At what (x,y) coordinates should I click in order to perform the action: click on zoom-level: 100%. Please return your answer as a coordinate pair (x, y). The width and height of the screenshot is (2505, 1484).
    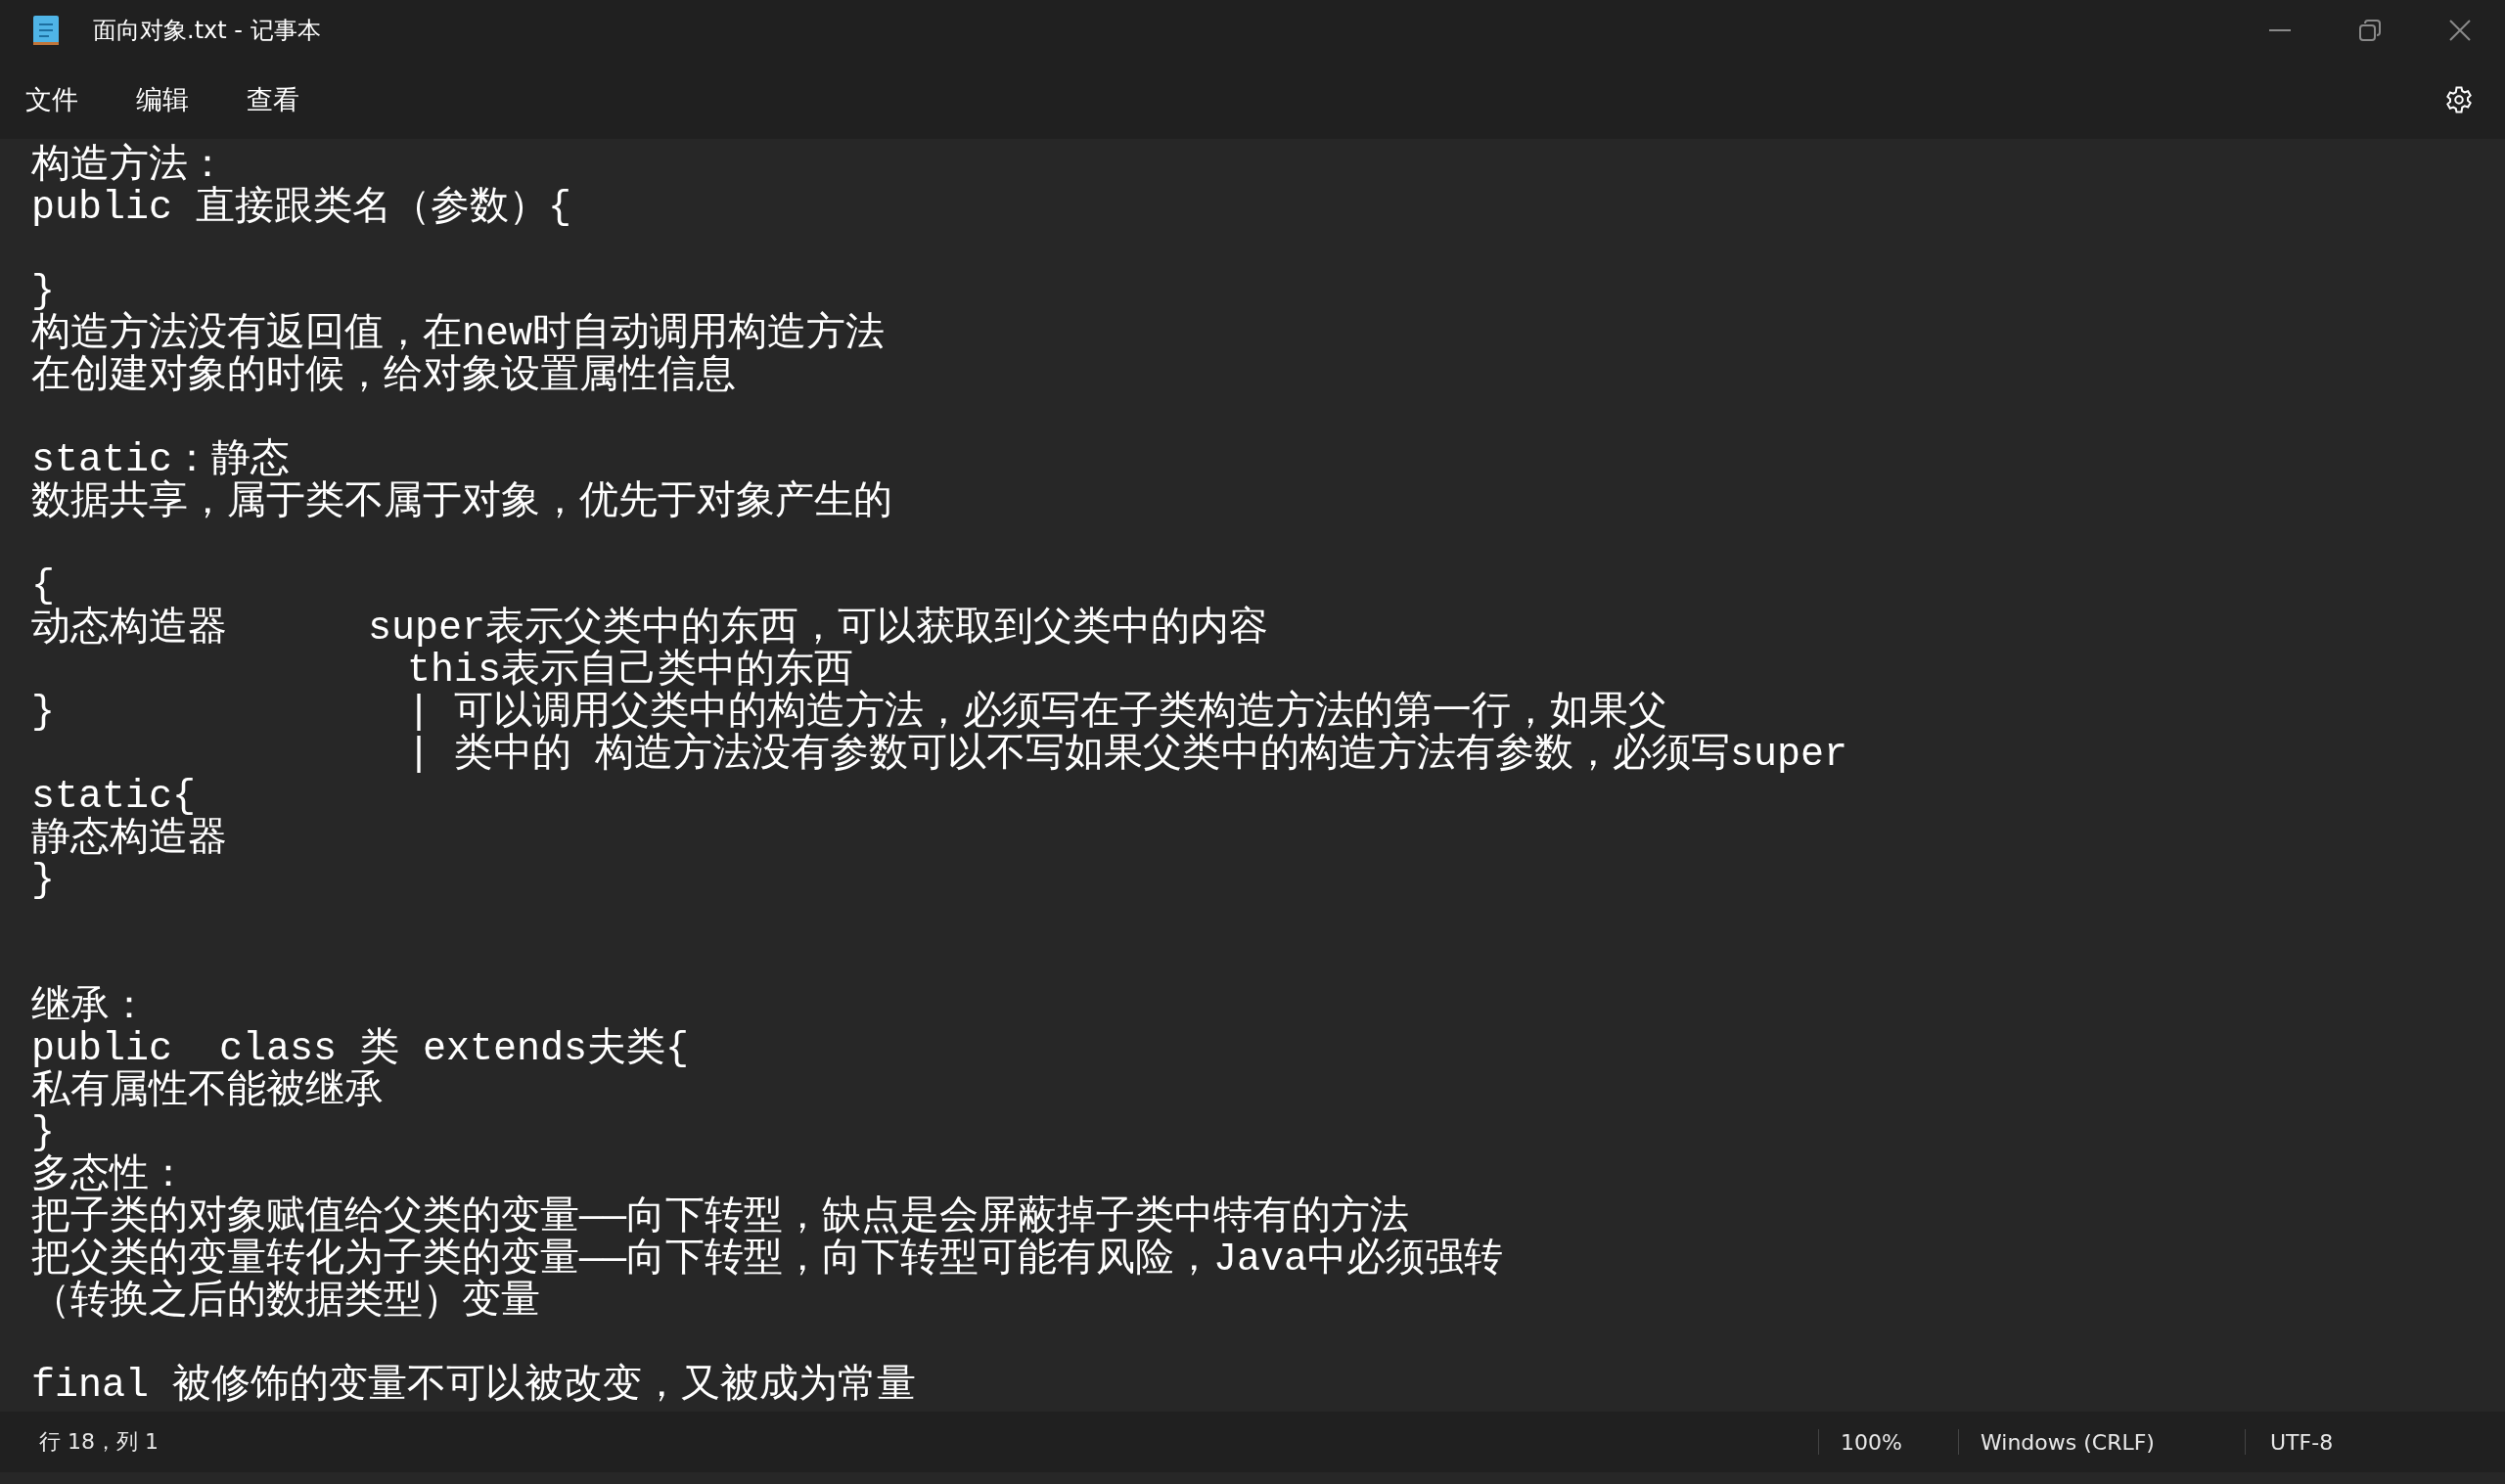
    Looking at the image, I should click on (1871, 1442).